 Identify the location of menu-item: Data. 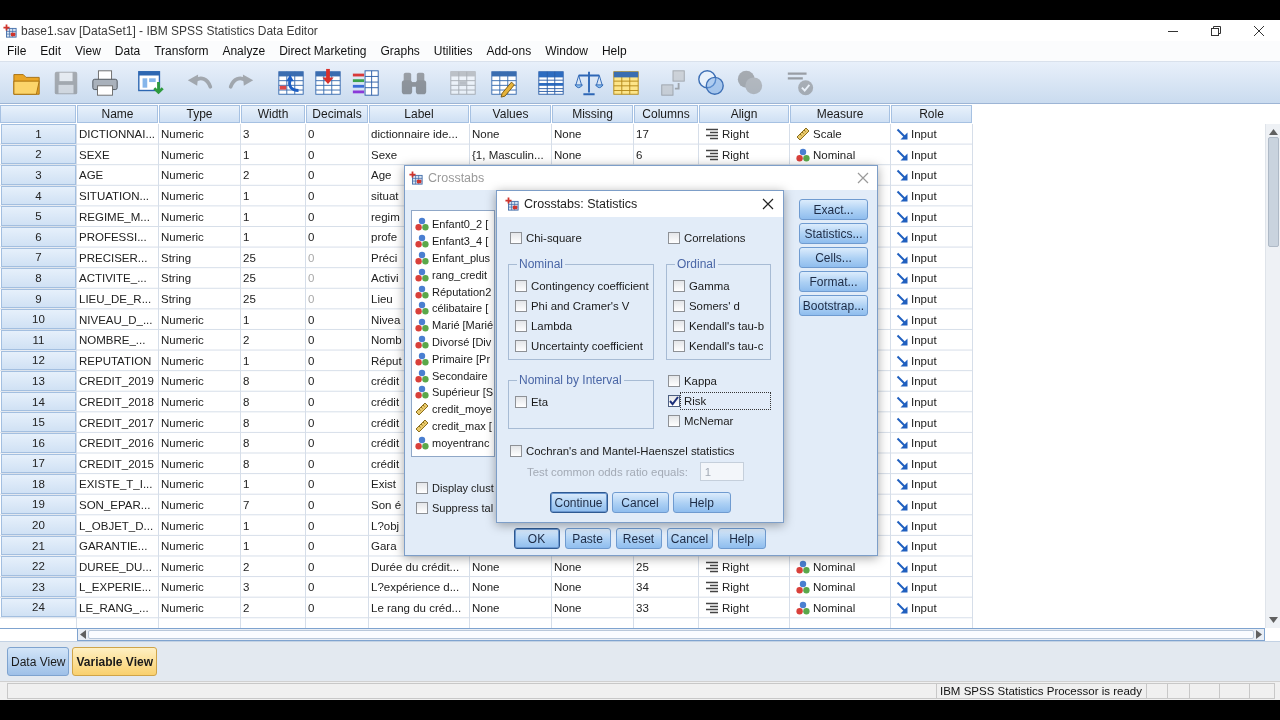
(127, 51).